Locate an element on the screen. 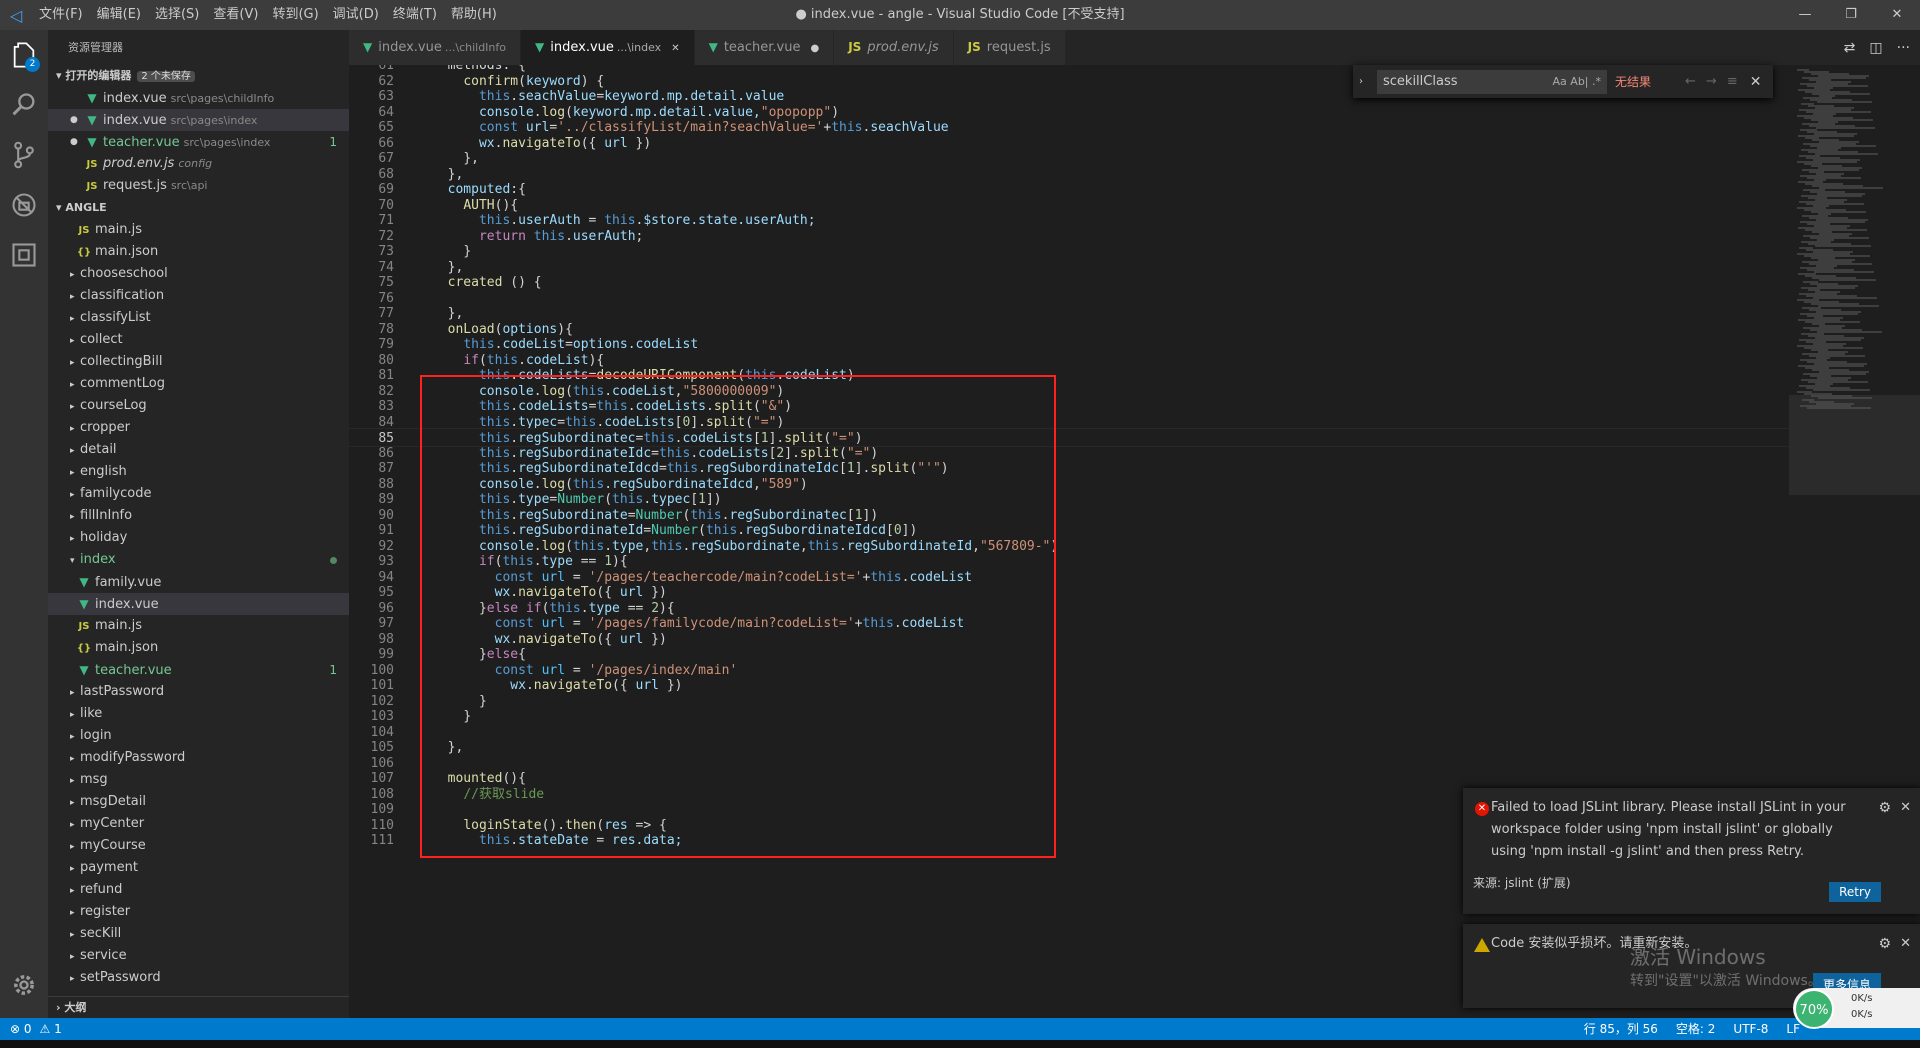 The width and height of the screenshot is (1920, 1048). restore-button: ❐ is located at coordinates (1851, 15).